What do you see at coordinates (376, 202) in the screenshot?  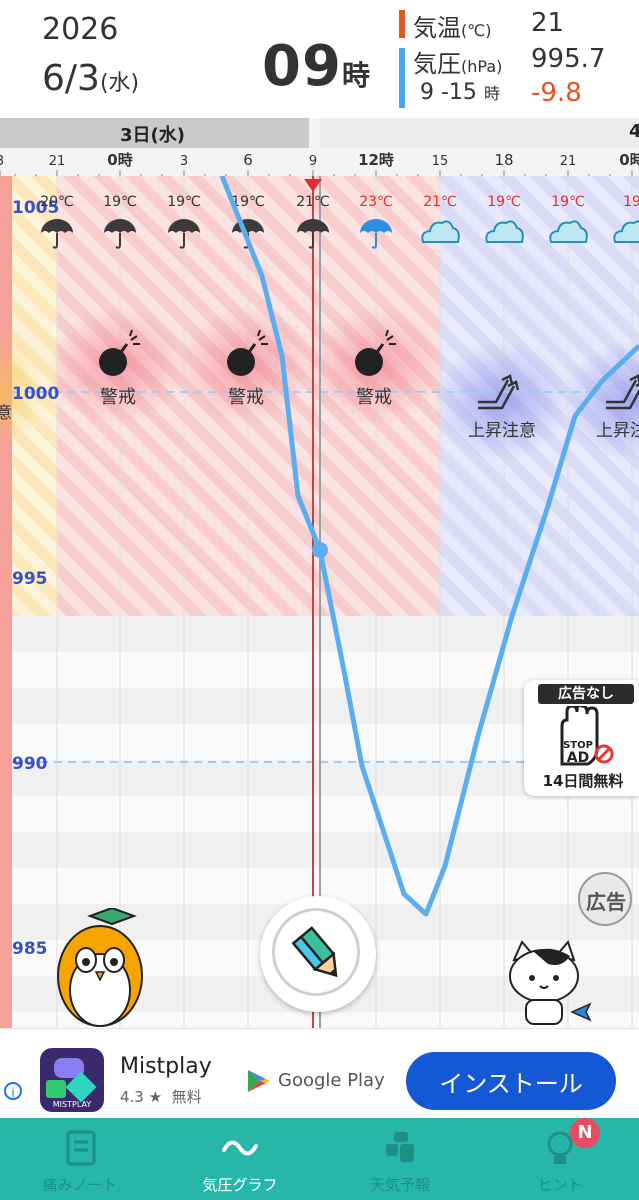 I see `forecast-temp: 23℃` at bounding box center [376, 202].